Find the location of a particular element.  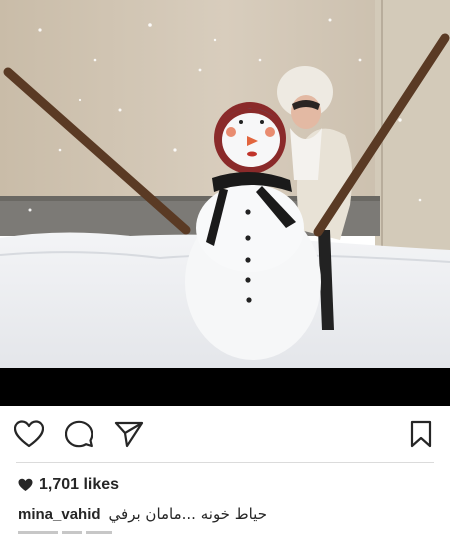

next-line-cutoff is located at coordinates (73, 531).